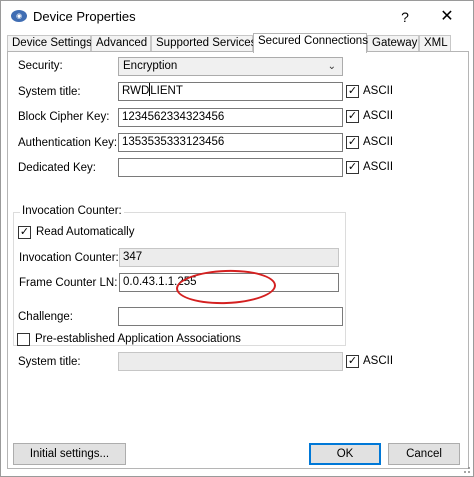  Describe the element at coordinates (19, 16) in the screenshot. I see `app-logo-icon: ◉` at that location.